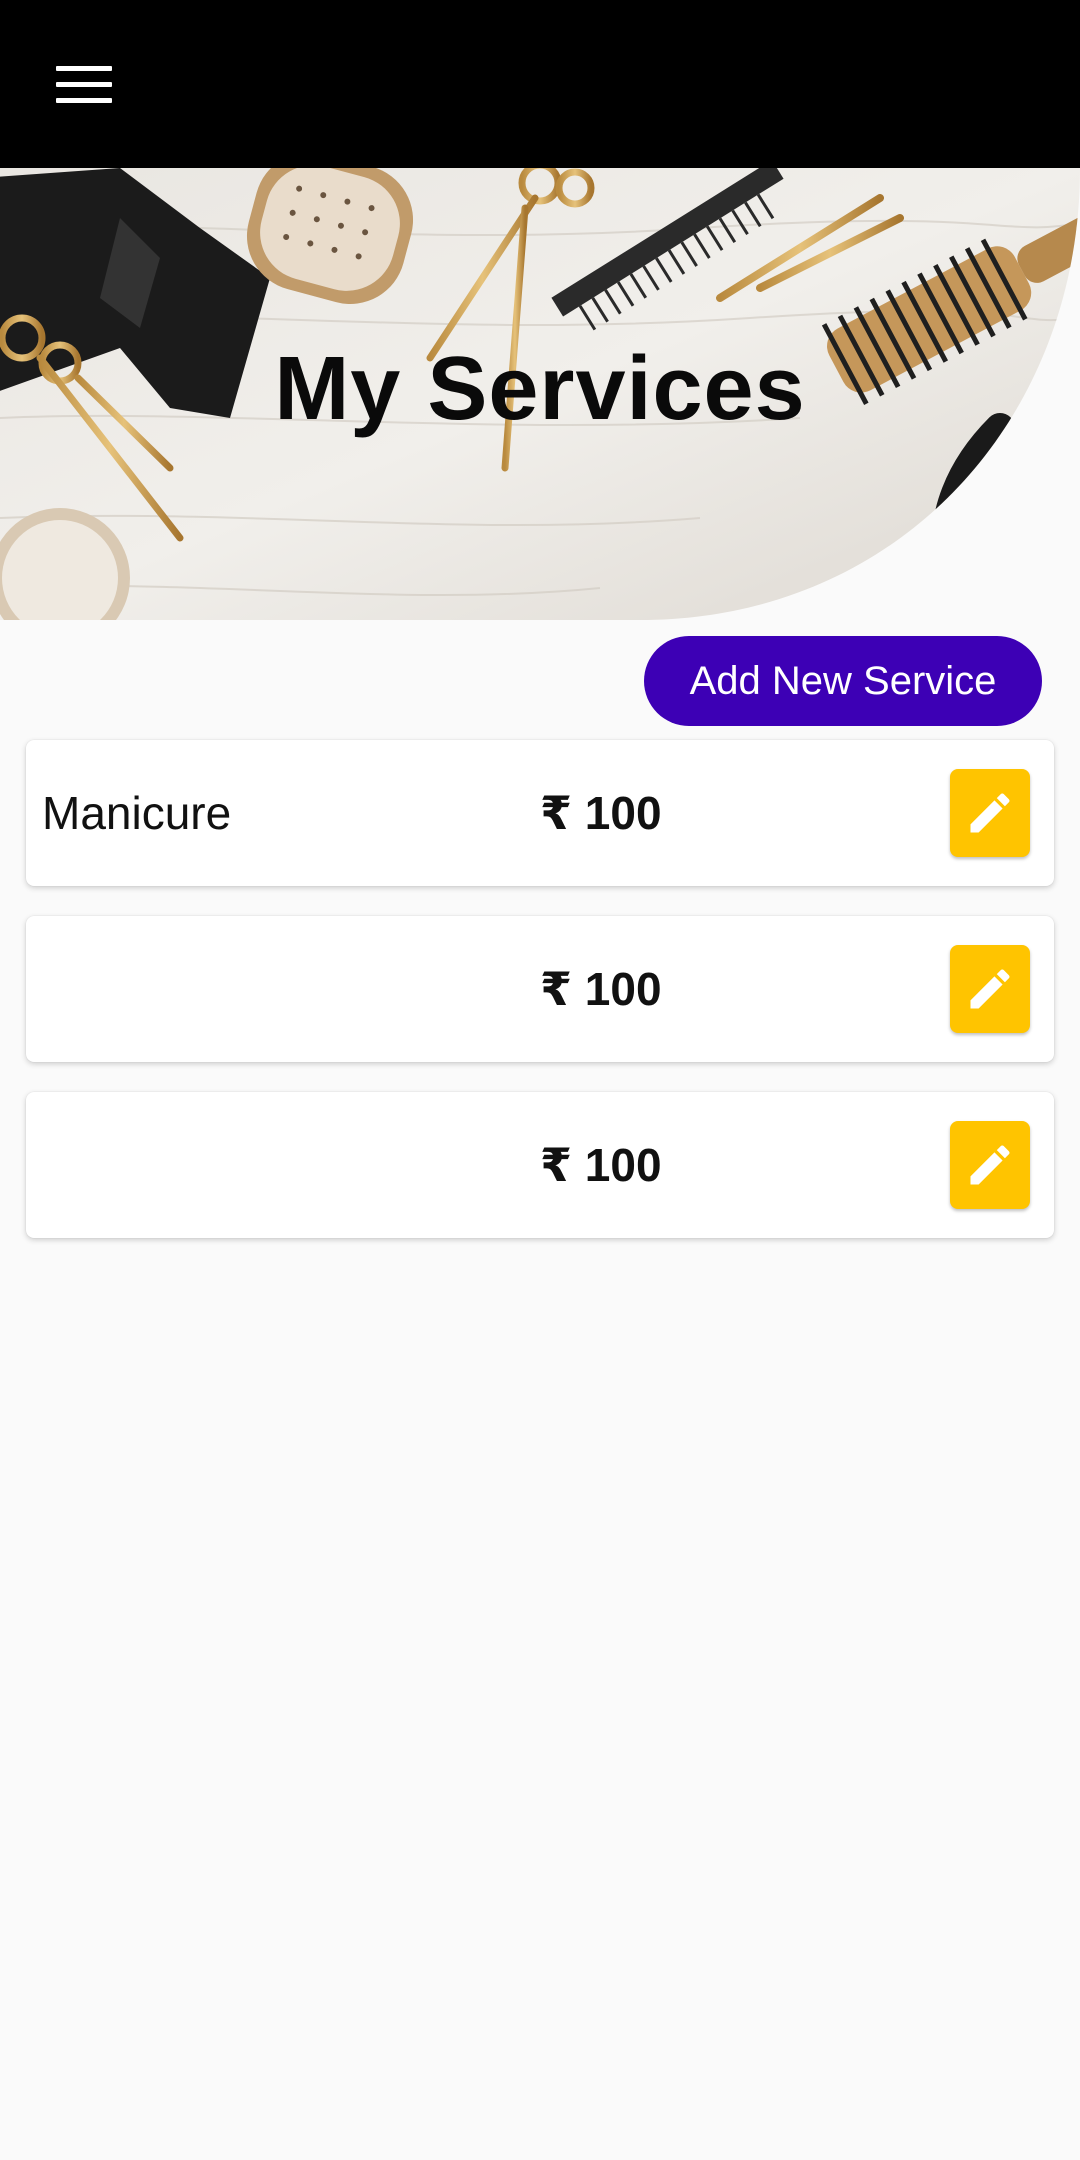  I want to click on hamburger-menu-icon, so click(84, 68).